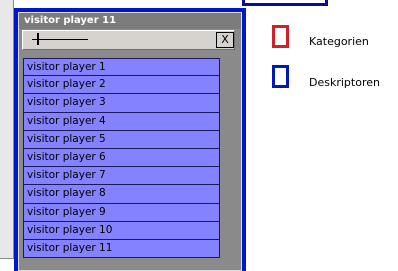 Image resolution: width=398 pixels, height=271 pixels. I want to click on legend-swatch-kategorien, so click(280, 36).